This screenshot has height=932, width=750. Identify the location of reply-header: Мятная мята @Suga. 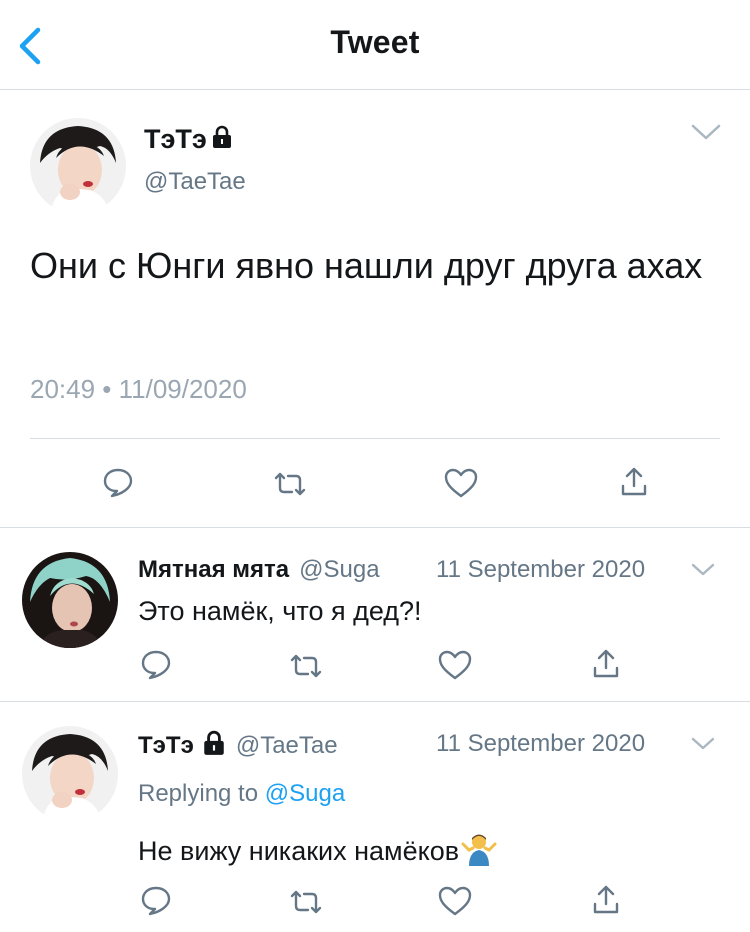
(259, 570).